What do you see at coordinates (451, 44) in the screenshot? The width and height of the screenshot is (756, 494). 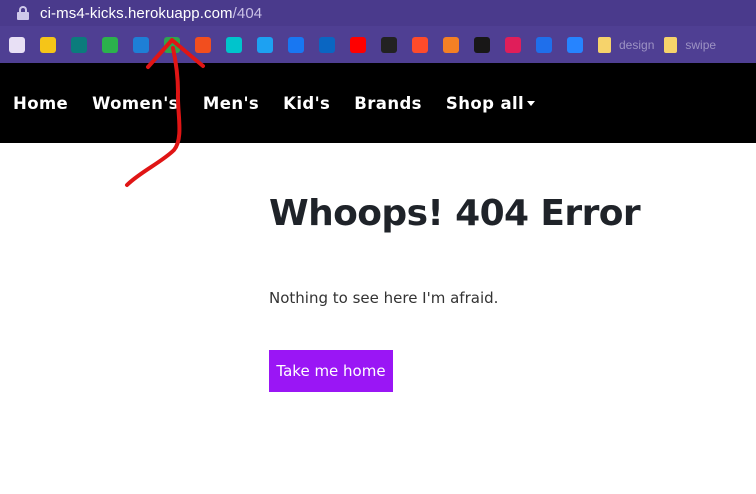 I see `stackoverflow-icon` at bounding box center [451, 44].